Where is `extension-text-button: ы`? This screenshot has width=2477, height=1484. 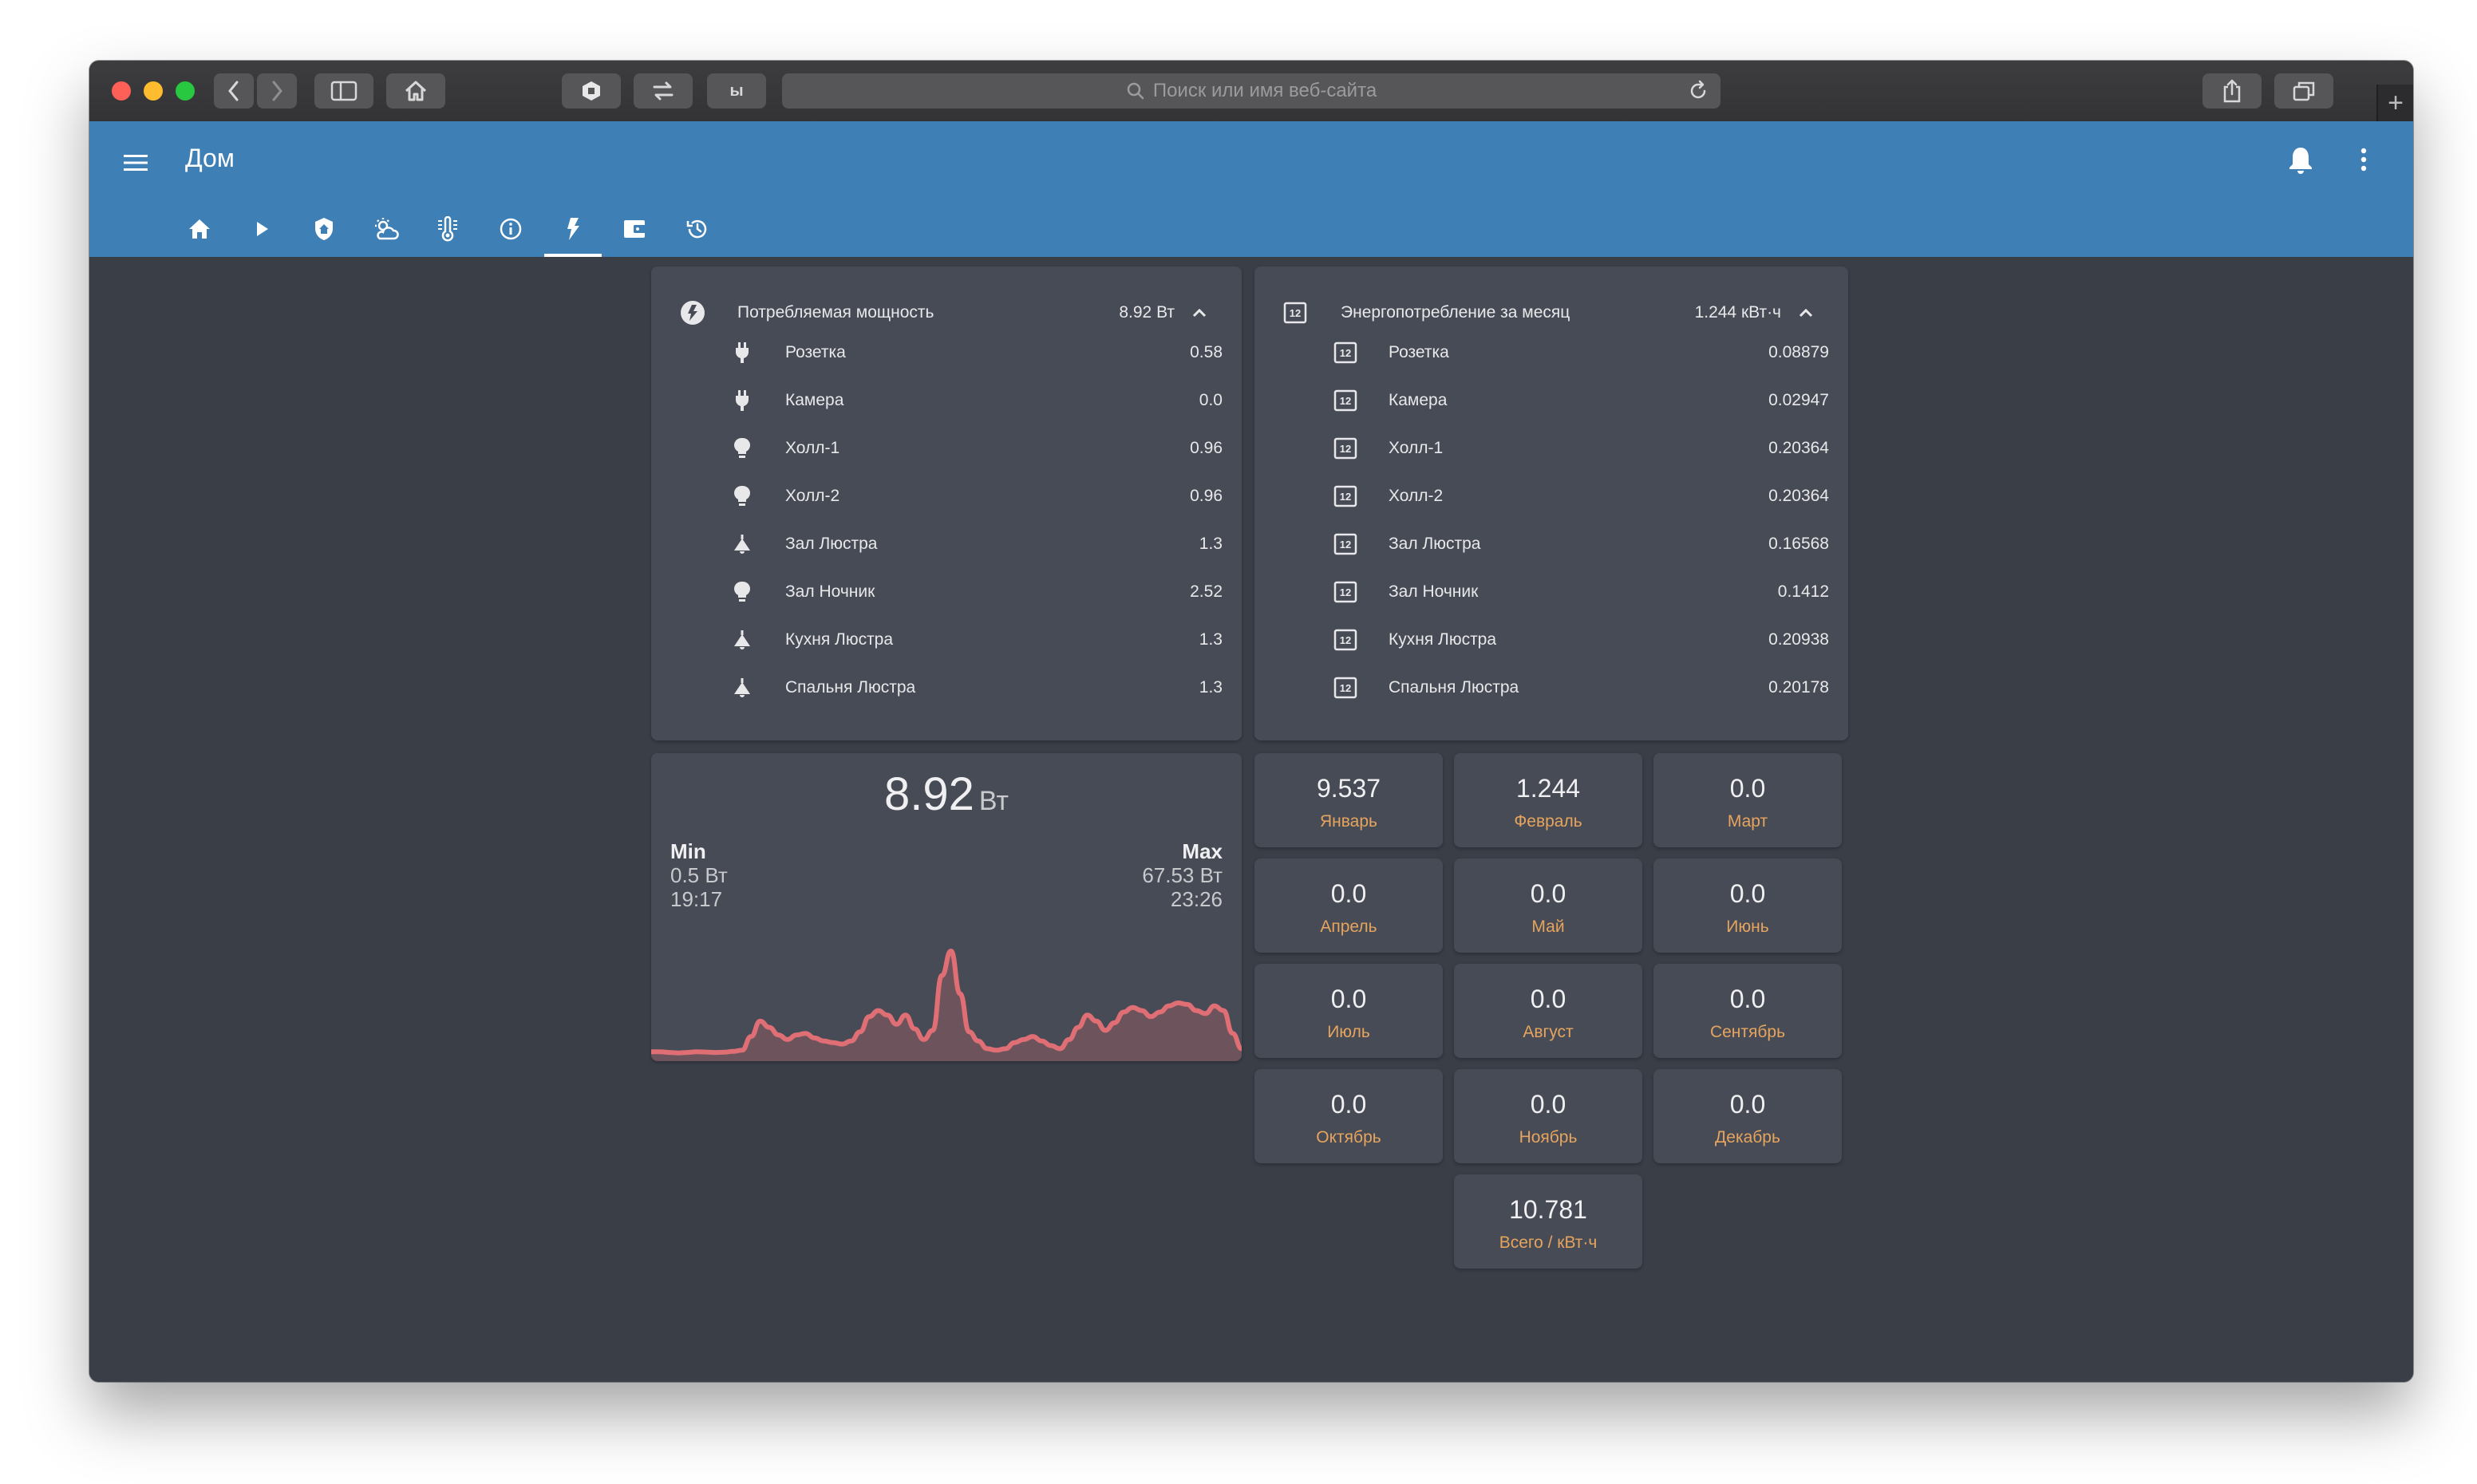 extension-text-button: ы is located at coordinates (736, 91).